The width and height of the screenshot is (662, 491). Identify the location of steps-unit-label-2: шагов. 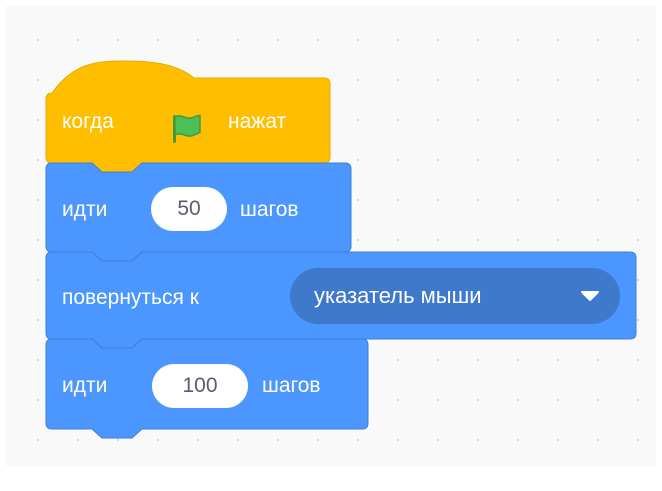
(291, 385).